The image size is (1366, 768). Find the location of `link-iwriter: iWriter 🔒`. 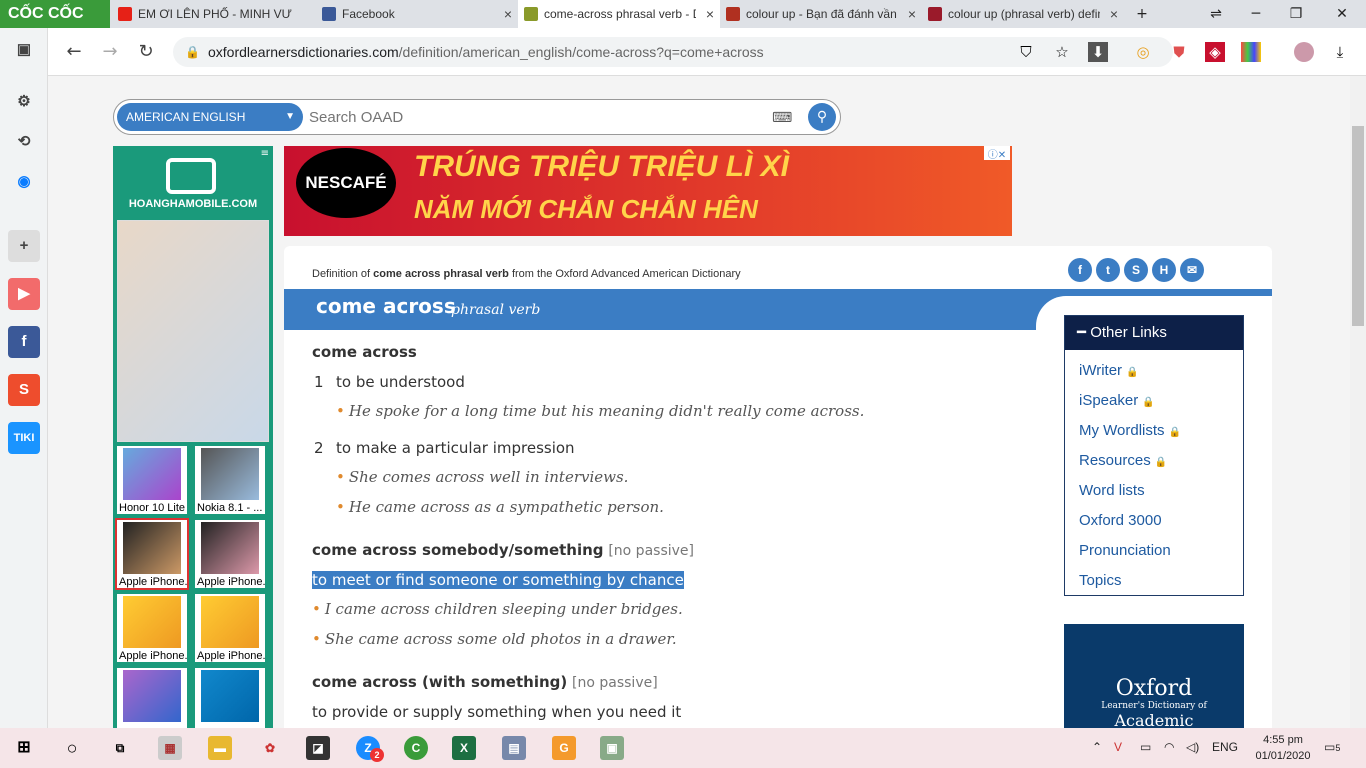

link-iwriter: iWriter 🔒 is located at coordinates (1161, 371).